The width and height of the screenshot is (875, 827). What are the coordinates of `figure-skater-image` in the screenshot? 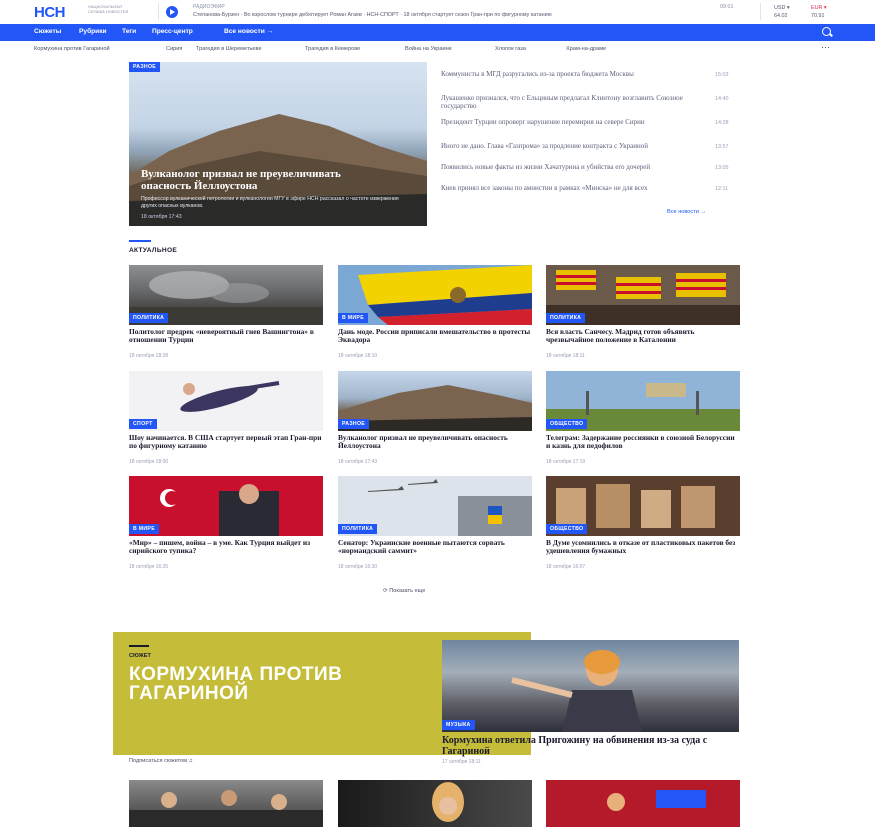 It's located at (226, 401).